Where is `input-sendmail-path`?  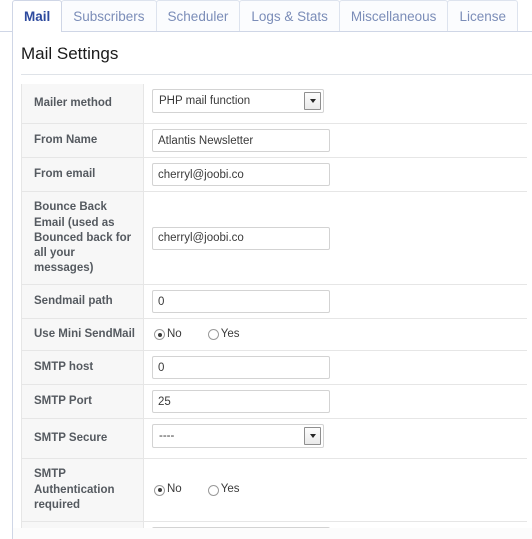
input-sendmail-path is located at coordinates (241, 302).